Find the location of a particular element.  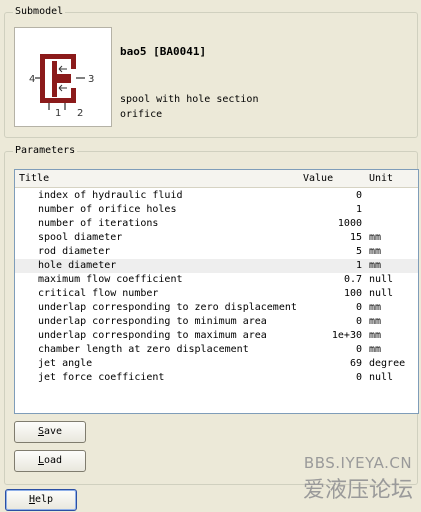

column-header-value: Value is located at coordinates (318, 178).